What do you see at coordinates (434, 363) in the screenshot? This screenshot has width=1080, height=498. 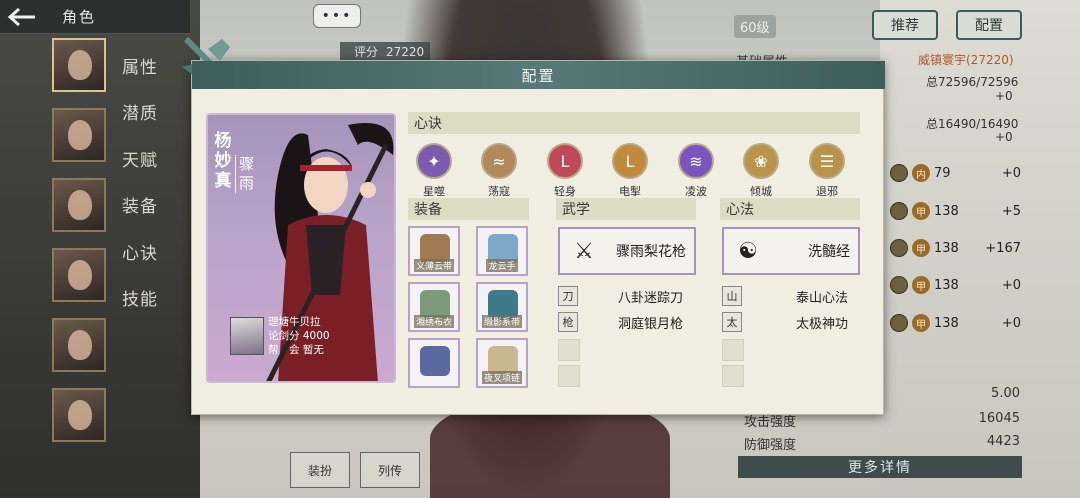 I see `equip-slot` at bounding box center [434, 363].